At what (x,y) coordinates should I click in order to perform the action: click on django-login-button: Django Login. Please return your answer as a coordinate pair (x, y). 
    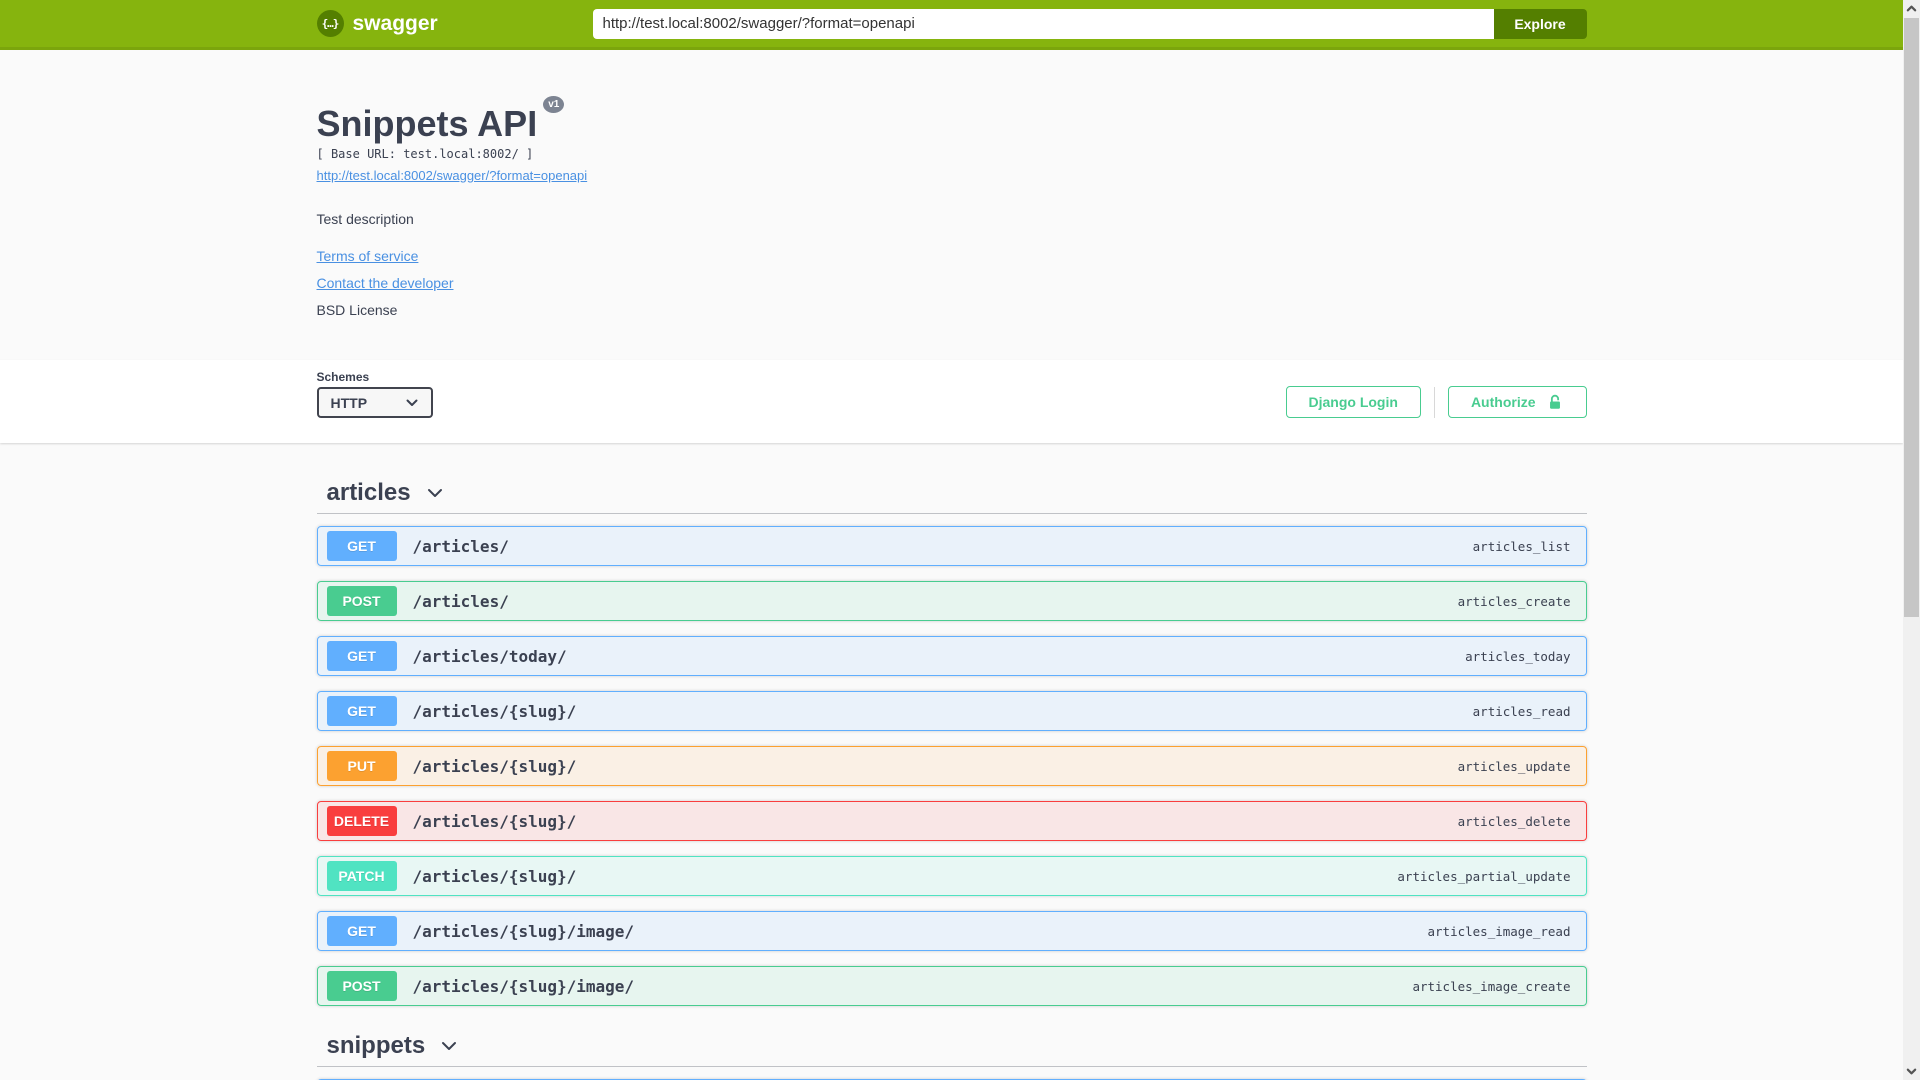
    Looking at the image, I should click on (1353, 402).